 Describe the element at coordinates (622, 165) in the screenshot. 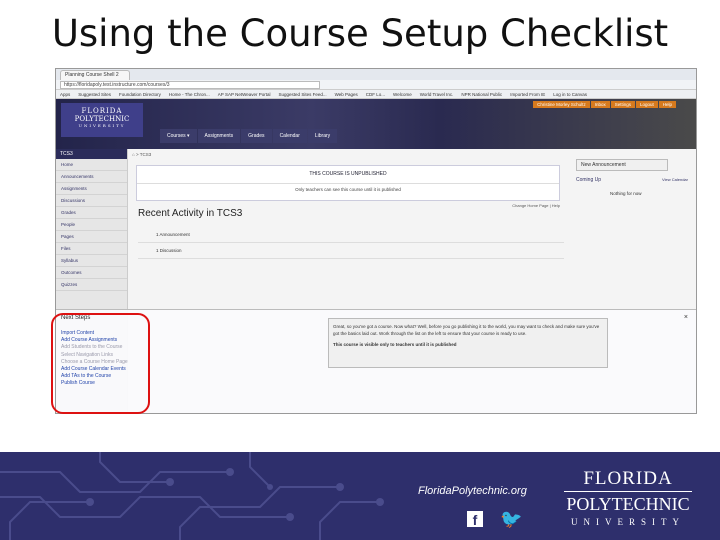

I see `new-announcement-button: New Announcement` at that location.